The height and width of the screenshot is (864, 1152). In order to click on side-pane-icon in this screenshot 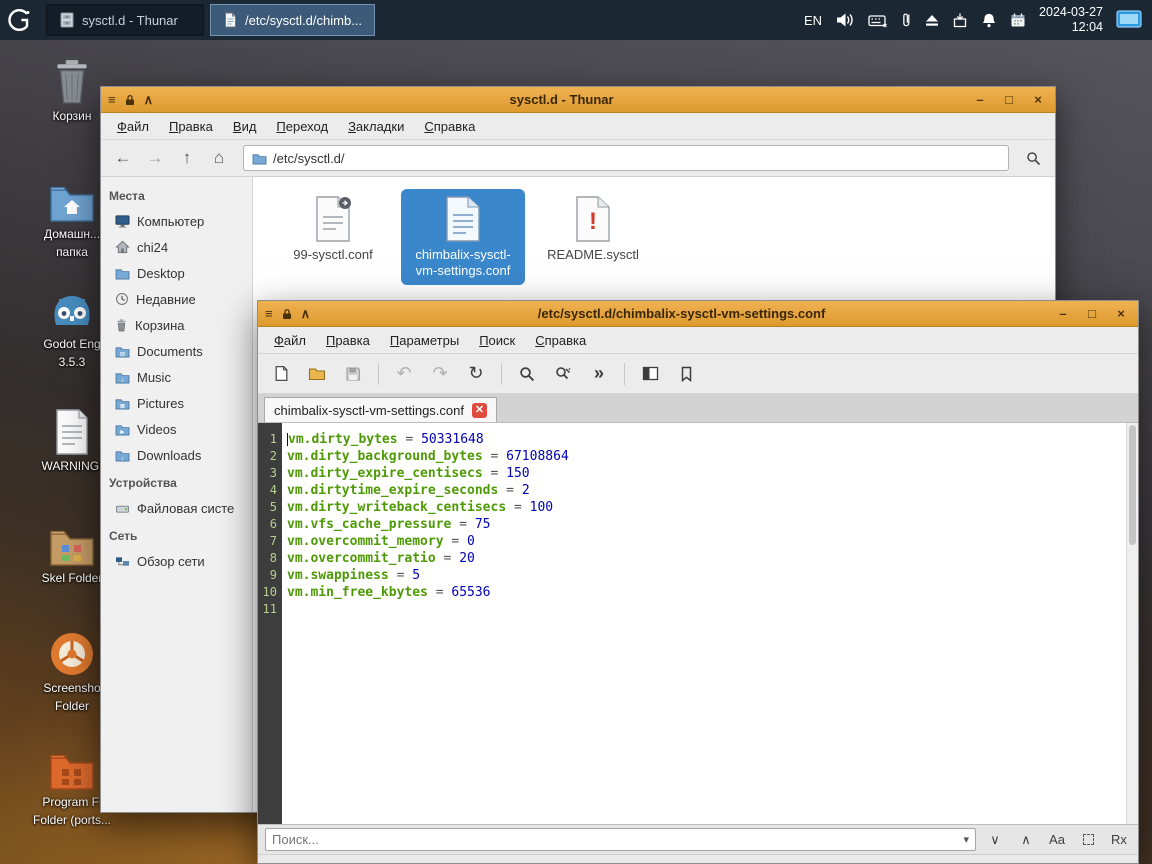, I will do `click(650, 374)`.